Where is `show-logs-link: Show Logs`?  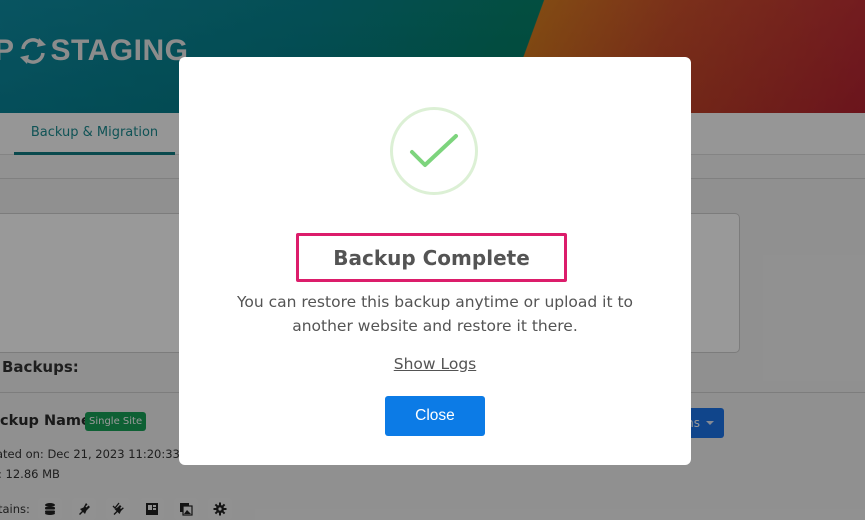
show-logs-link: Show Logs is located at coordinates (435, 364).